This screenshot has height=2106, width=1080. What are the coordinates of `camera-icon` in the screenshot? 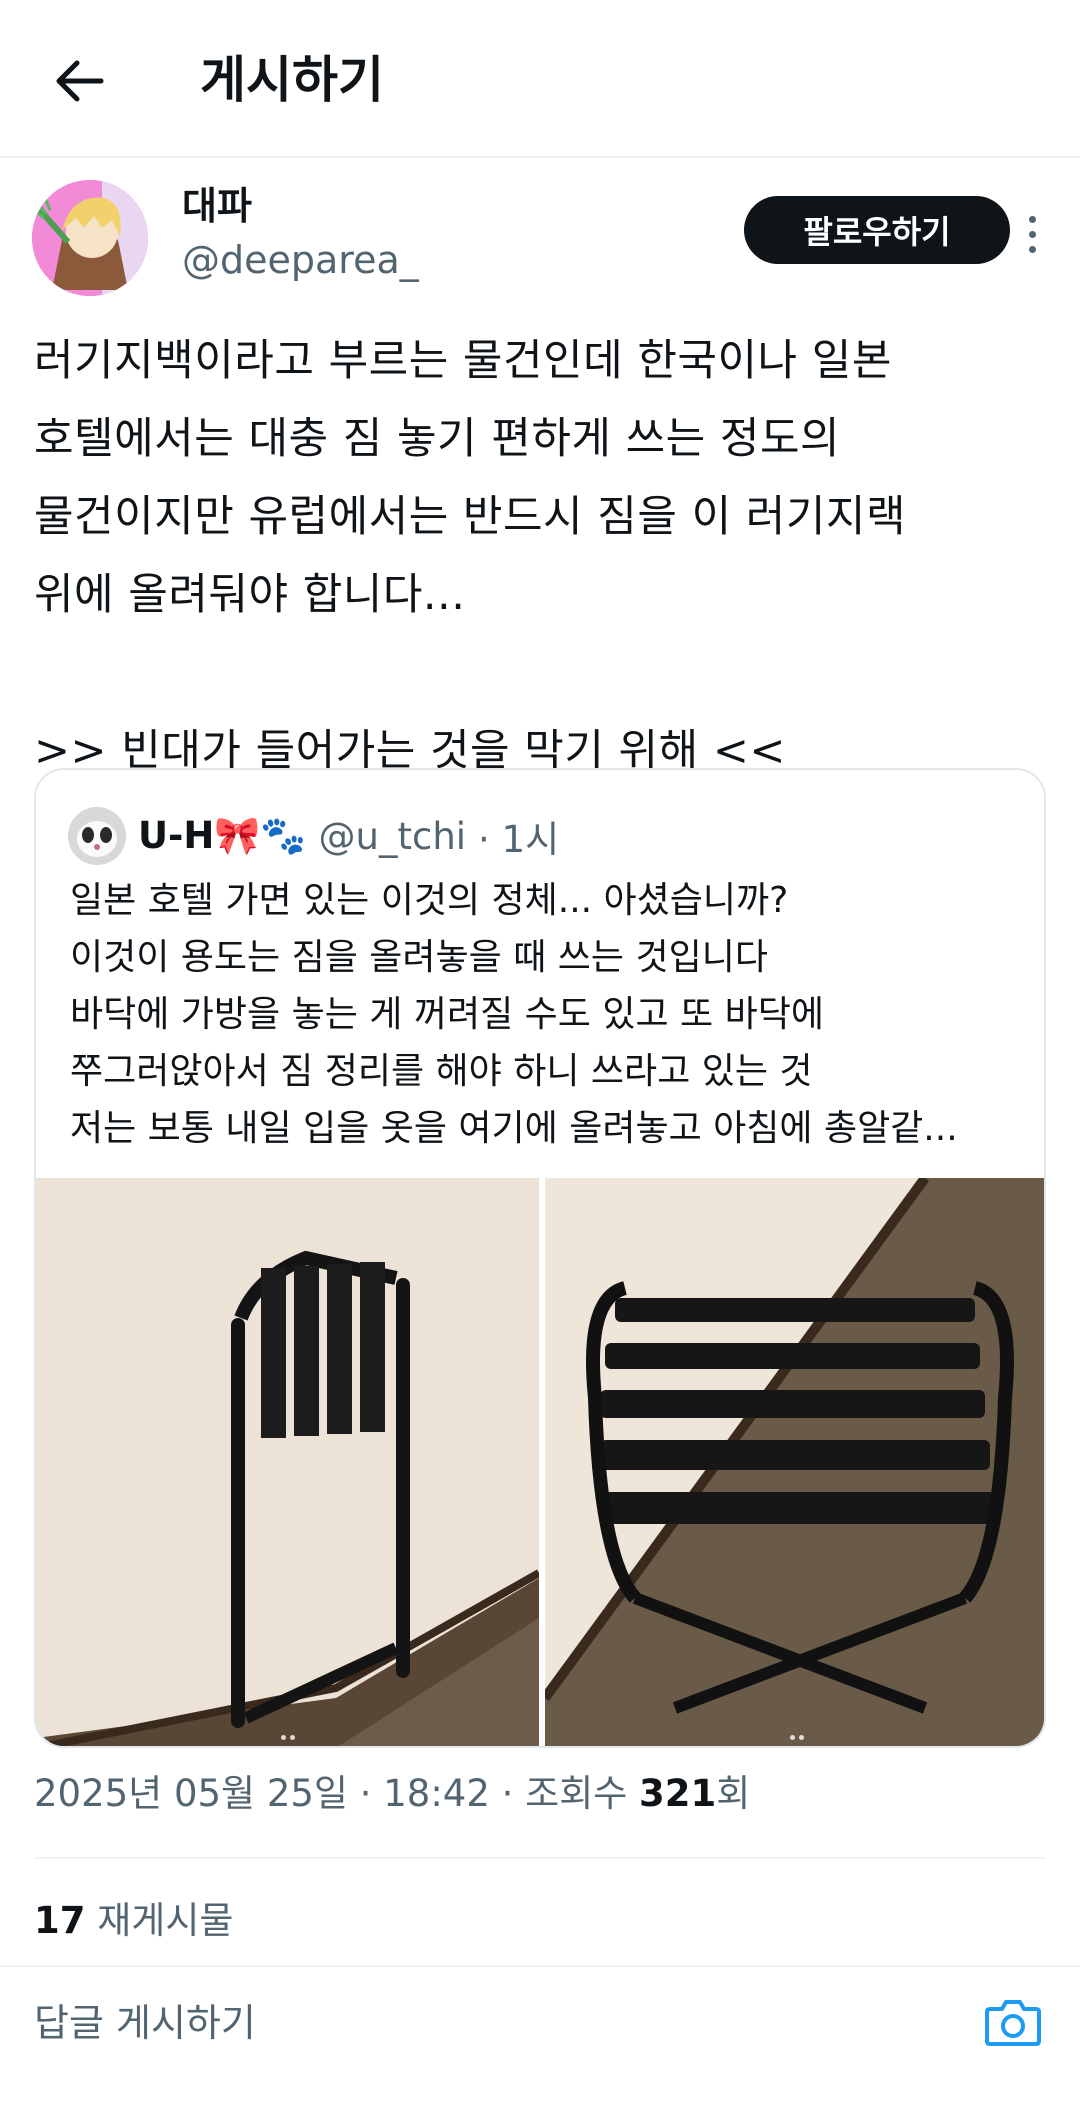 It's located at (1013, 2023).